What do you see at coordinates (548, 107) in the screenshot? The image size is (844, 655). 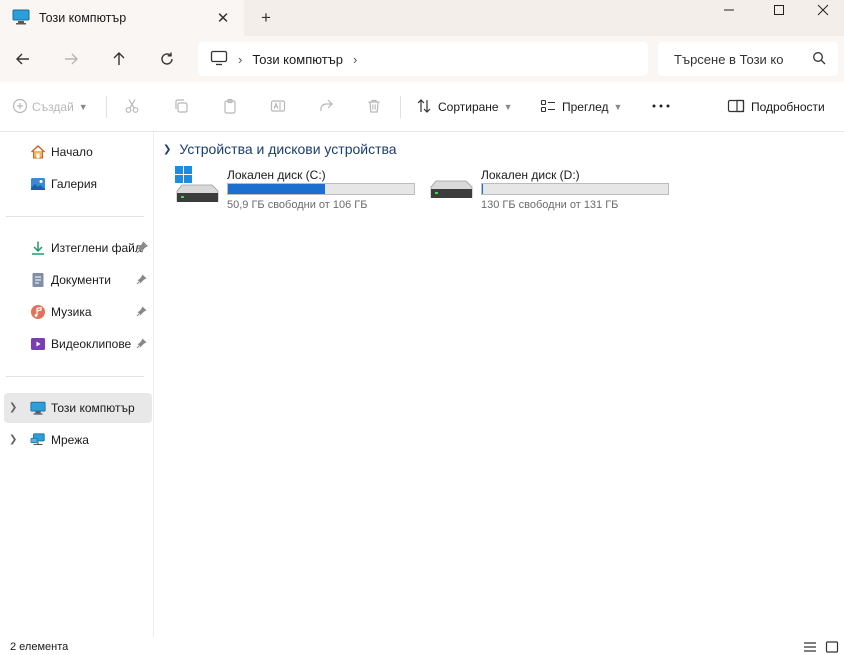 I see `list-view-icon` at bounding box center [548, 107].